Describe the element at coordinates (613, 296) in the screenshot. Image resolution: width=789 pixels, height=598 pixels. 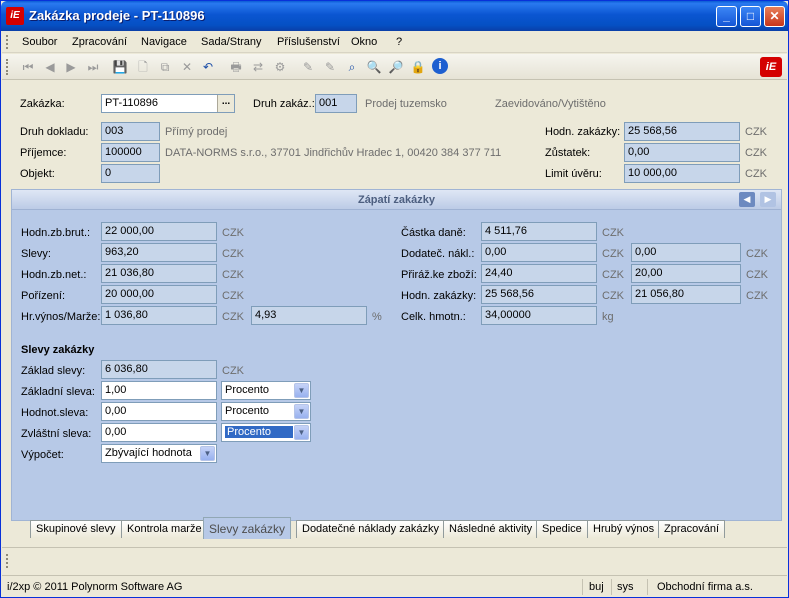
I see `panel-hodn-zakazky-unit: CZK` at that location.